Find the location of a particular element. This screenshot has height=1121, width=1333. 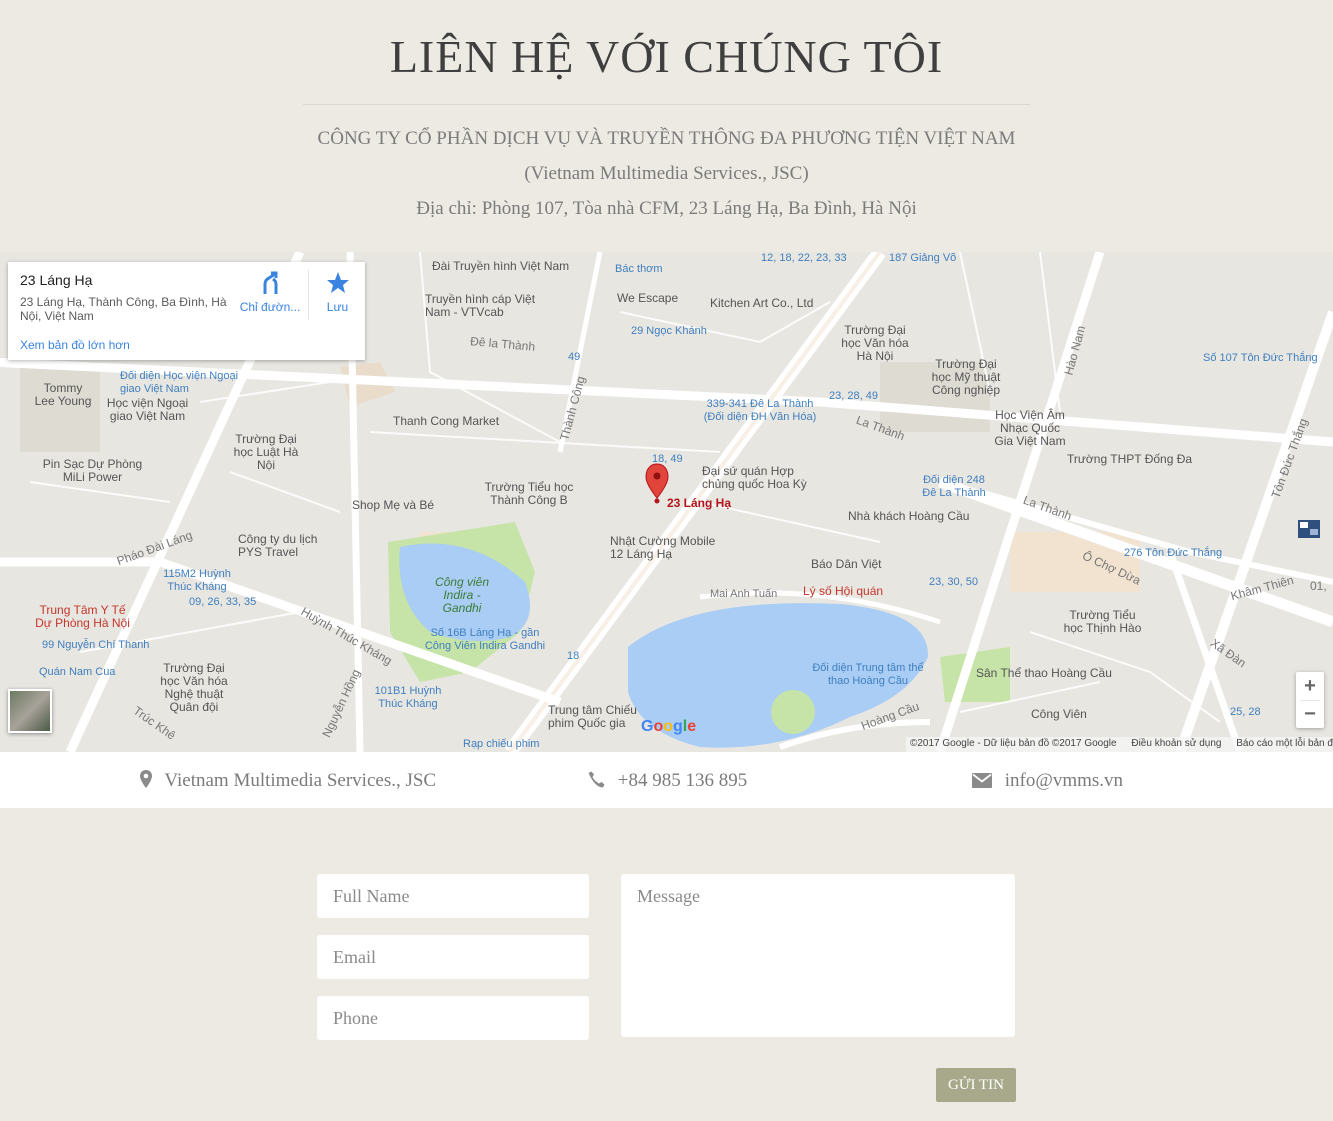

map-label: Pin Sạc Dự Phòng MiLi Power is located at coordinates (92, 470).